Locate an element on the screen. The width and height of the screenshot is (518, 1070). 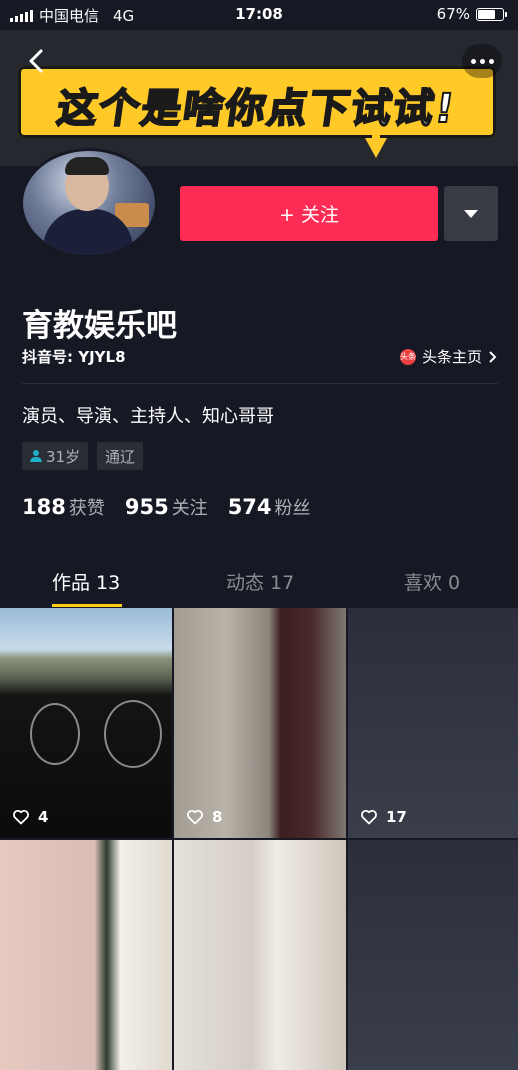
tab-likes: 喜欢 0 is located at coordinates (432, 581).